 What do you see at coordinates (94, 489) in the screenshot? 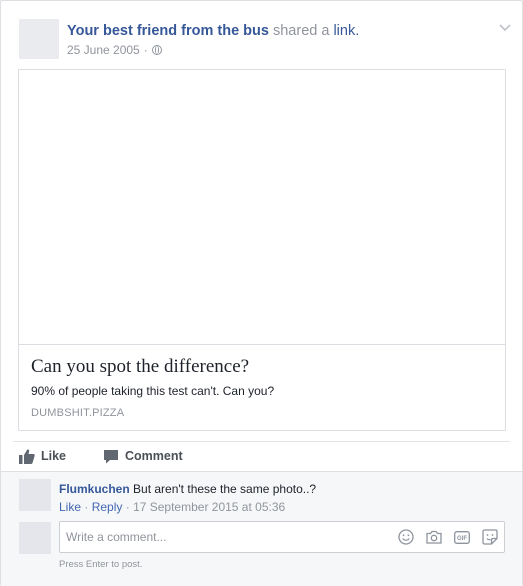
I see `commenter-name: Flumkuchen` at bounding box center [94, 489].